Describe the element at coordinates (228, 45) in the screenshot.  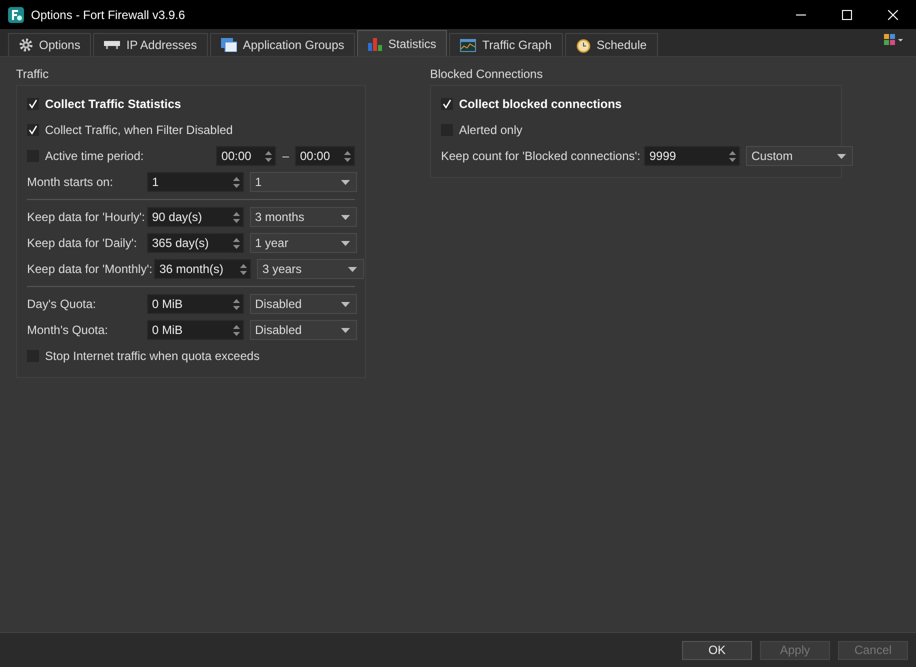
I see `windows-icon` at that location.